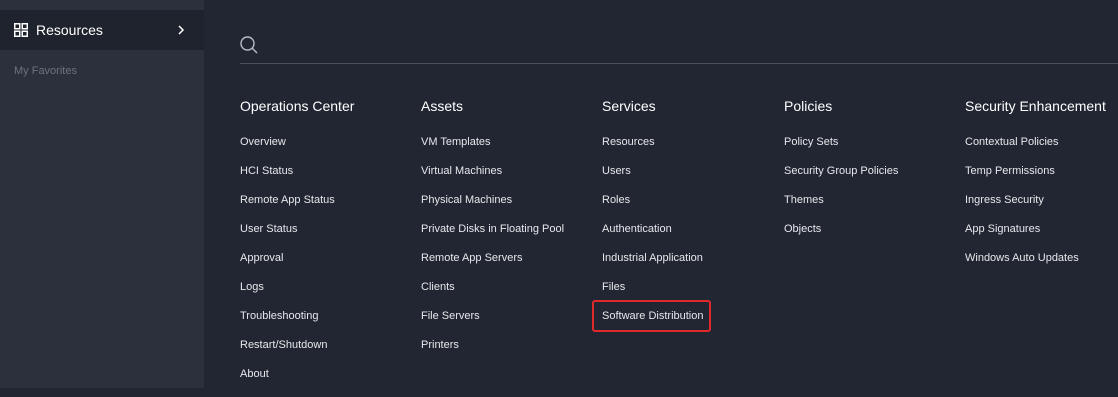 The height and width of the screenshot is (397, 1118). What do you see at coordinates (492, 353) in the screenshot?
I see `menu-item-printers: Printers` at bounding box center [492, 353].